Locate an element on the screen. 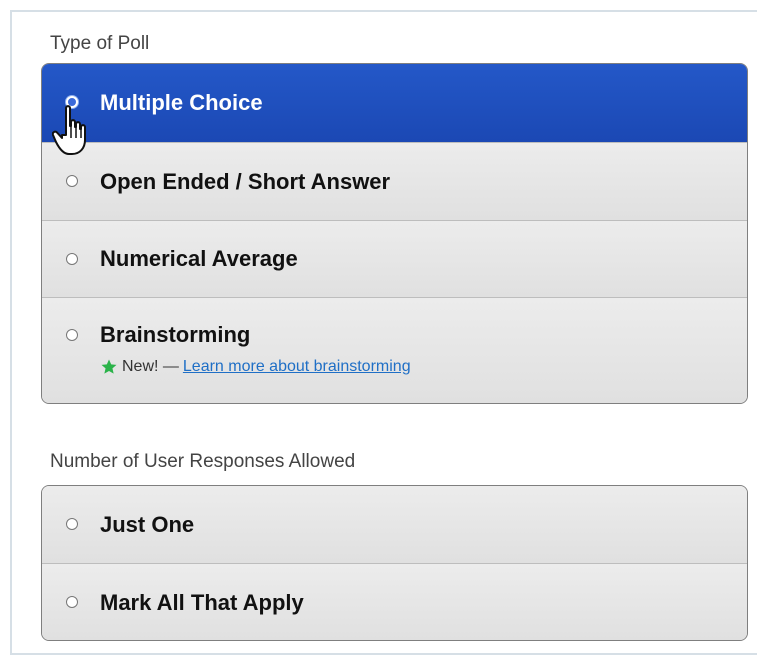  poll-type-heading: Type of Poll is located at coordinates (100, 43).